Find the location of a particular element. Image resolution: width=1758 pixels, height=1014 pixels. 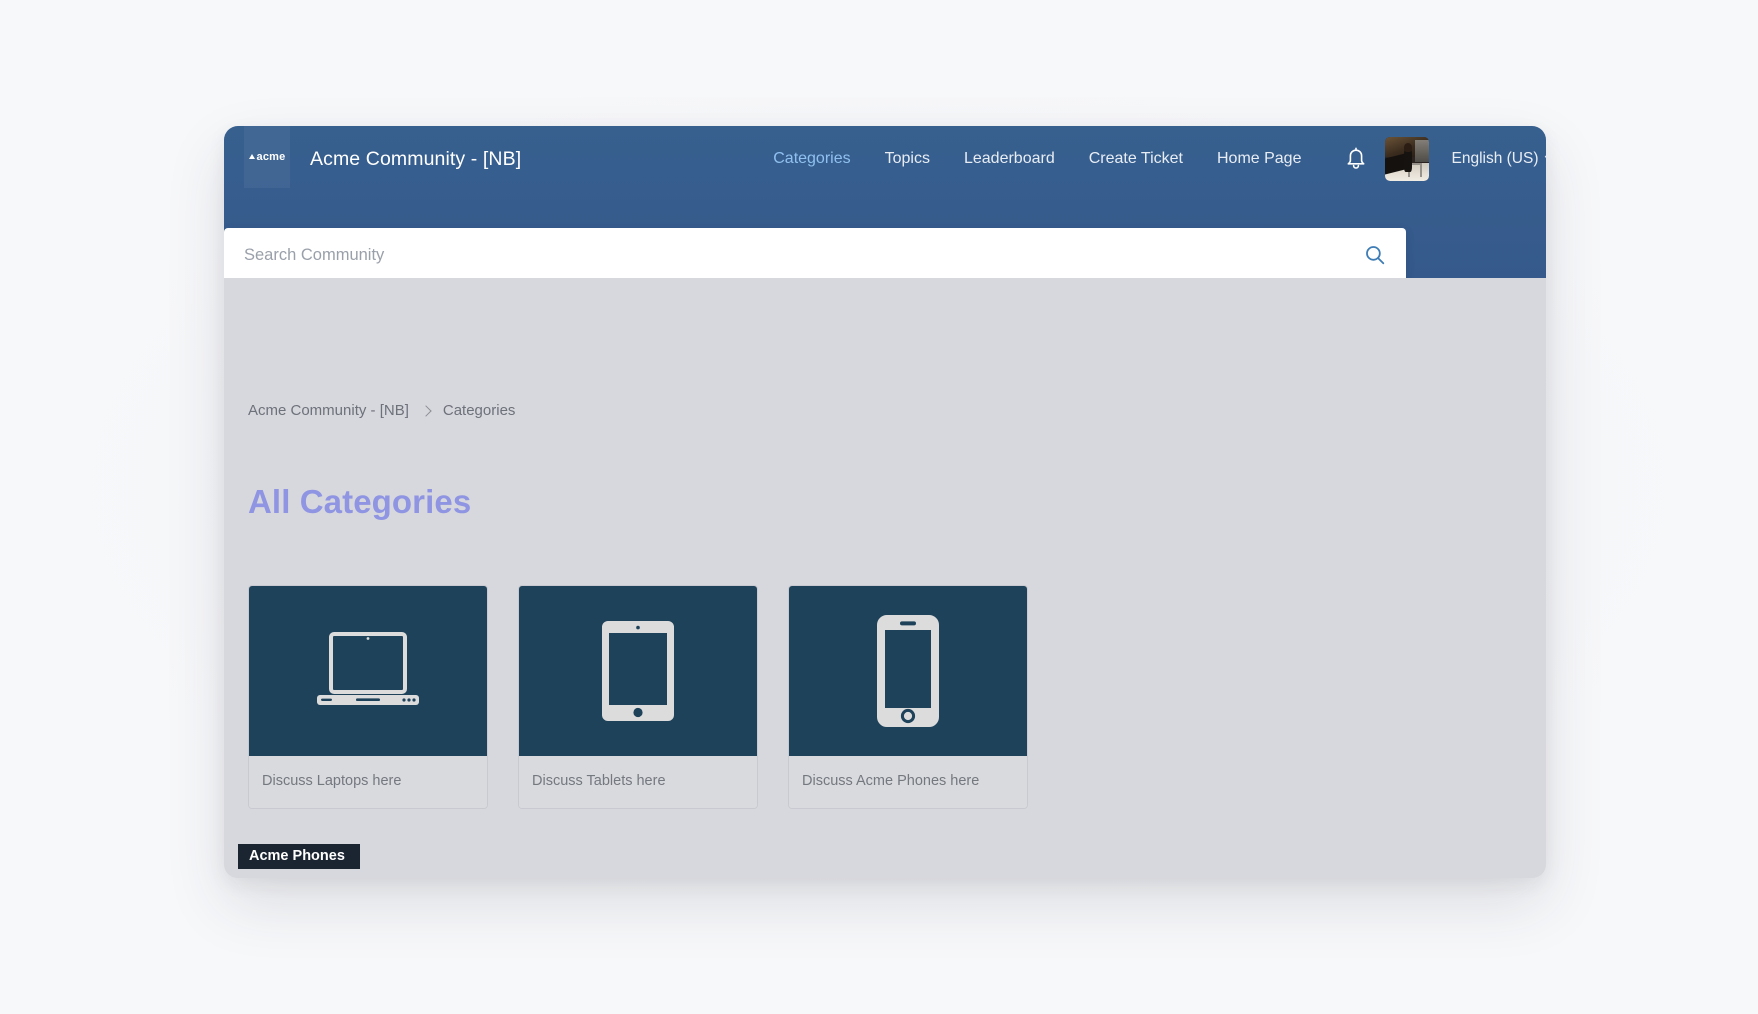

site-title: Acme Community - [NB] is located at coordinates (416, 158).